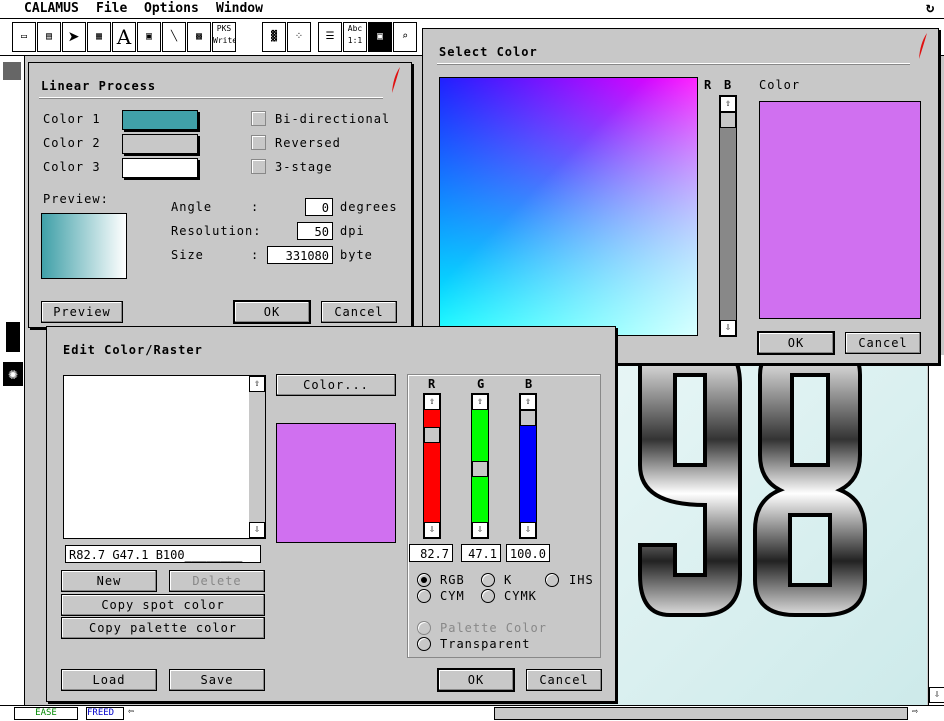 This screenshot has height=721, width=944. What do you see at coordinates (99, 86) in the screenshot?
I see `dialog-title: Linear Process` at bounding box center [99, 86].